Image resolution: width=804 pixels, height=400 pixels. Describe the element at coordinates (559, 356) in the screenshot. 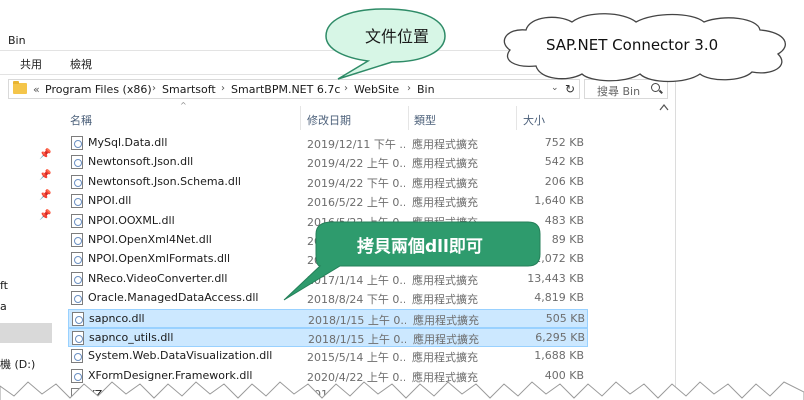

I see `file-size: 1,688 KB` at that location.